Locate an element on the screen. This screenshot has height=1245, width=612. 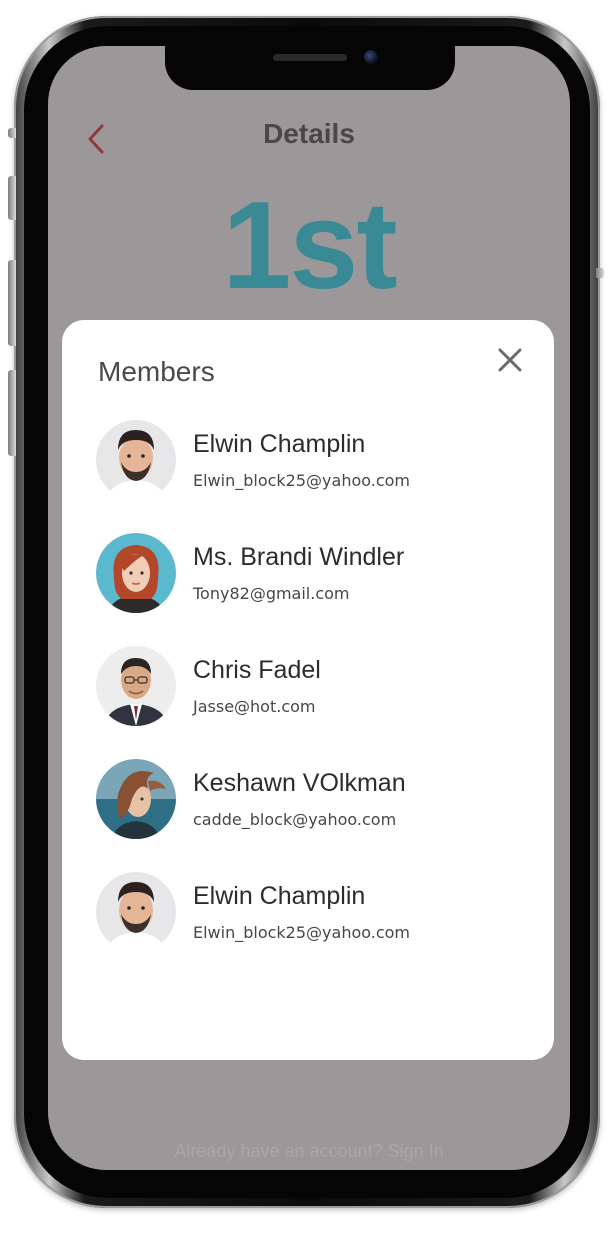
avatar-man-glasses-suit is located at coordinates (136, 686).